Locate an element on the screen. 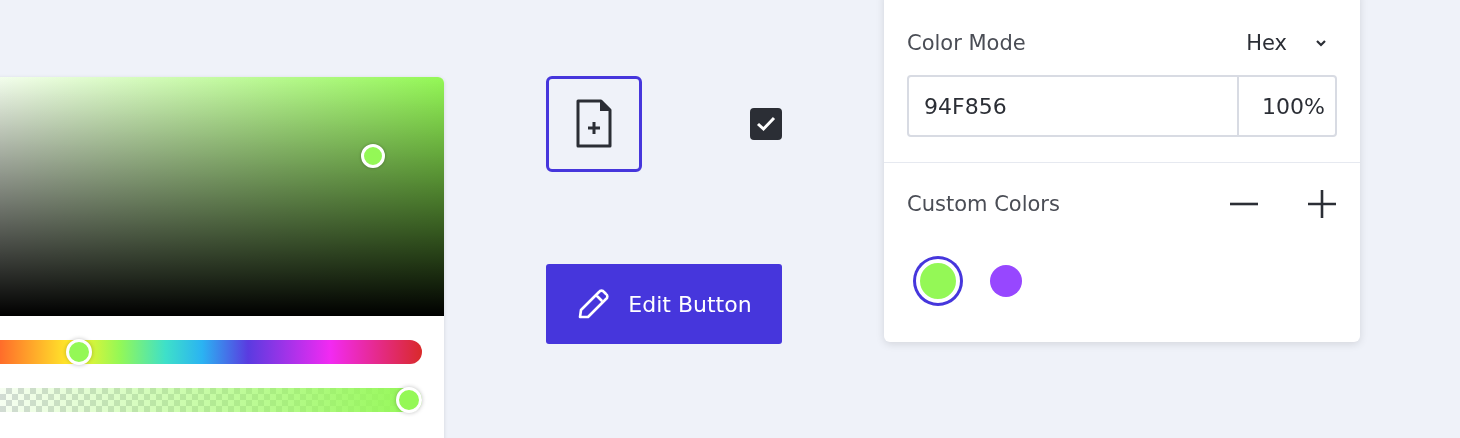 This screenshot has width=1460, height=438. edit-button: Edit Button is located at coordinates (664, 304).